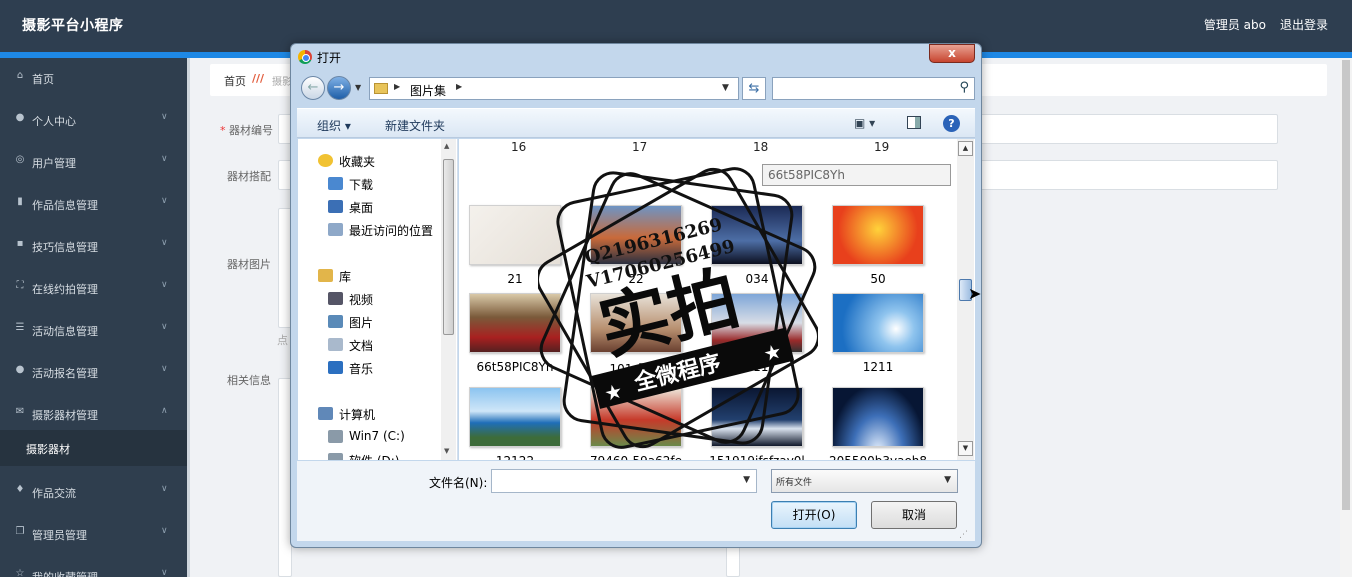 The height and width of the screenshot is (577, 1352). I want to click on nav-item: 最近访问的位置, so click(391, 230).